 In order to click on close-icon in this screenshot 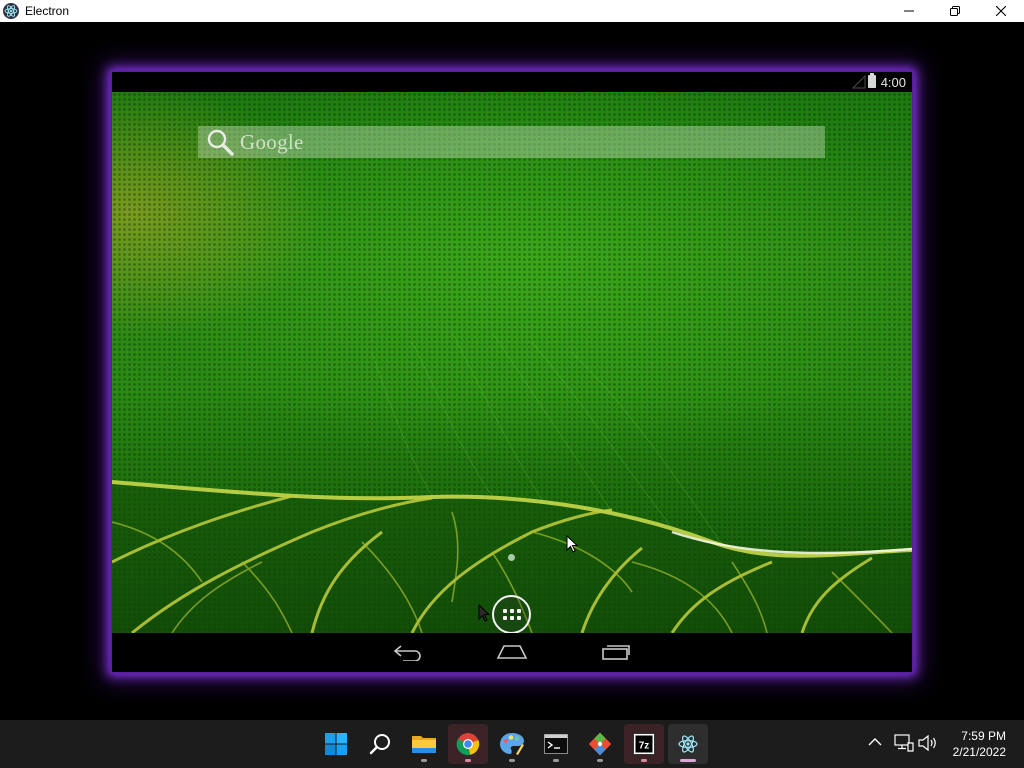, I will do `click(1001, 11)`.